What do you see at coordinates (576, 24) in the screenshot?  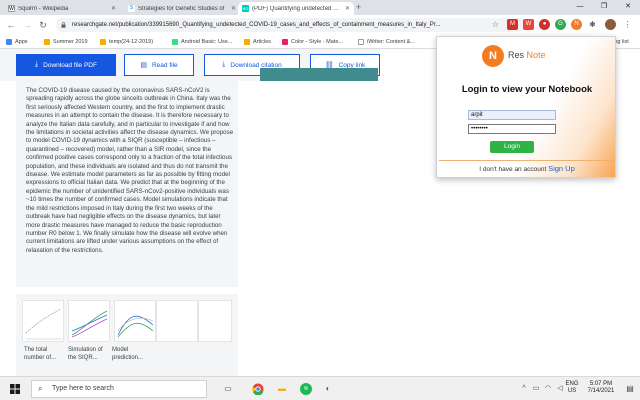 I see `resnote-extension-icon: N` at bounding box center [576, 24].